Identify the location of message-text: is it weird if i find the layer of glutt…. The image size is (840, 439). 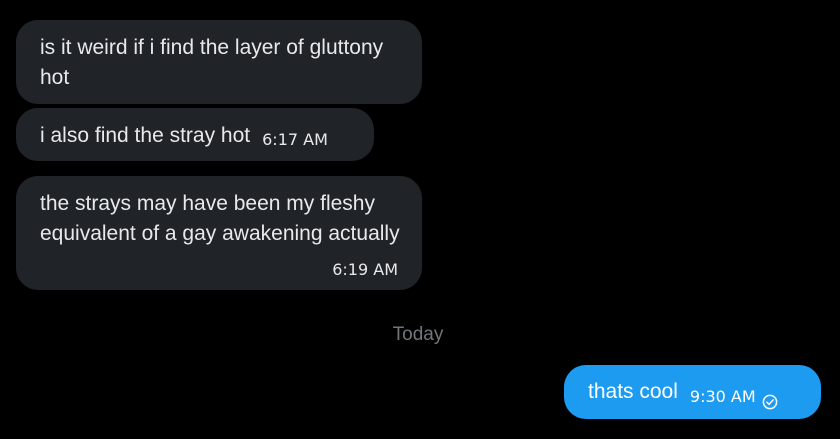
(212, 62).